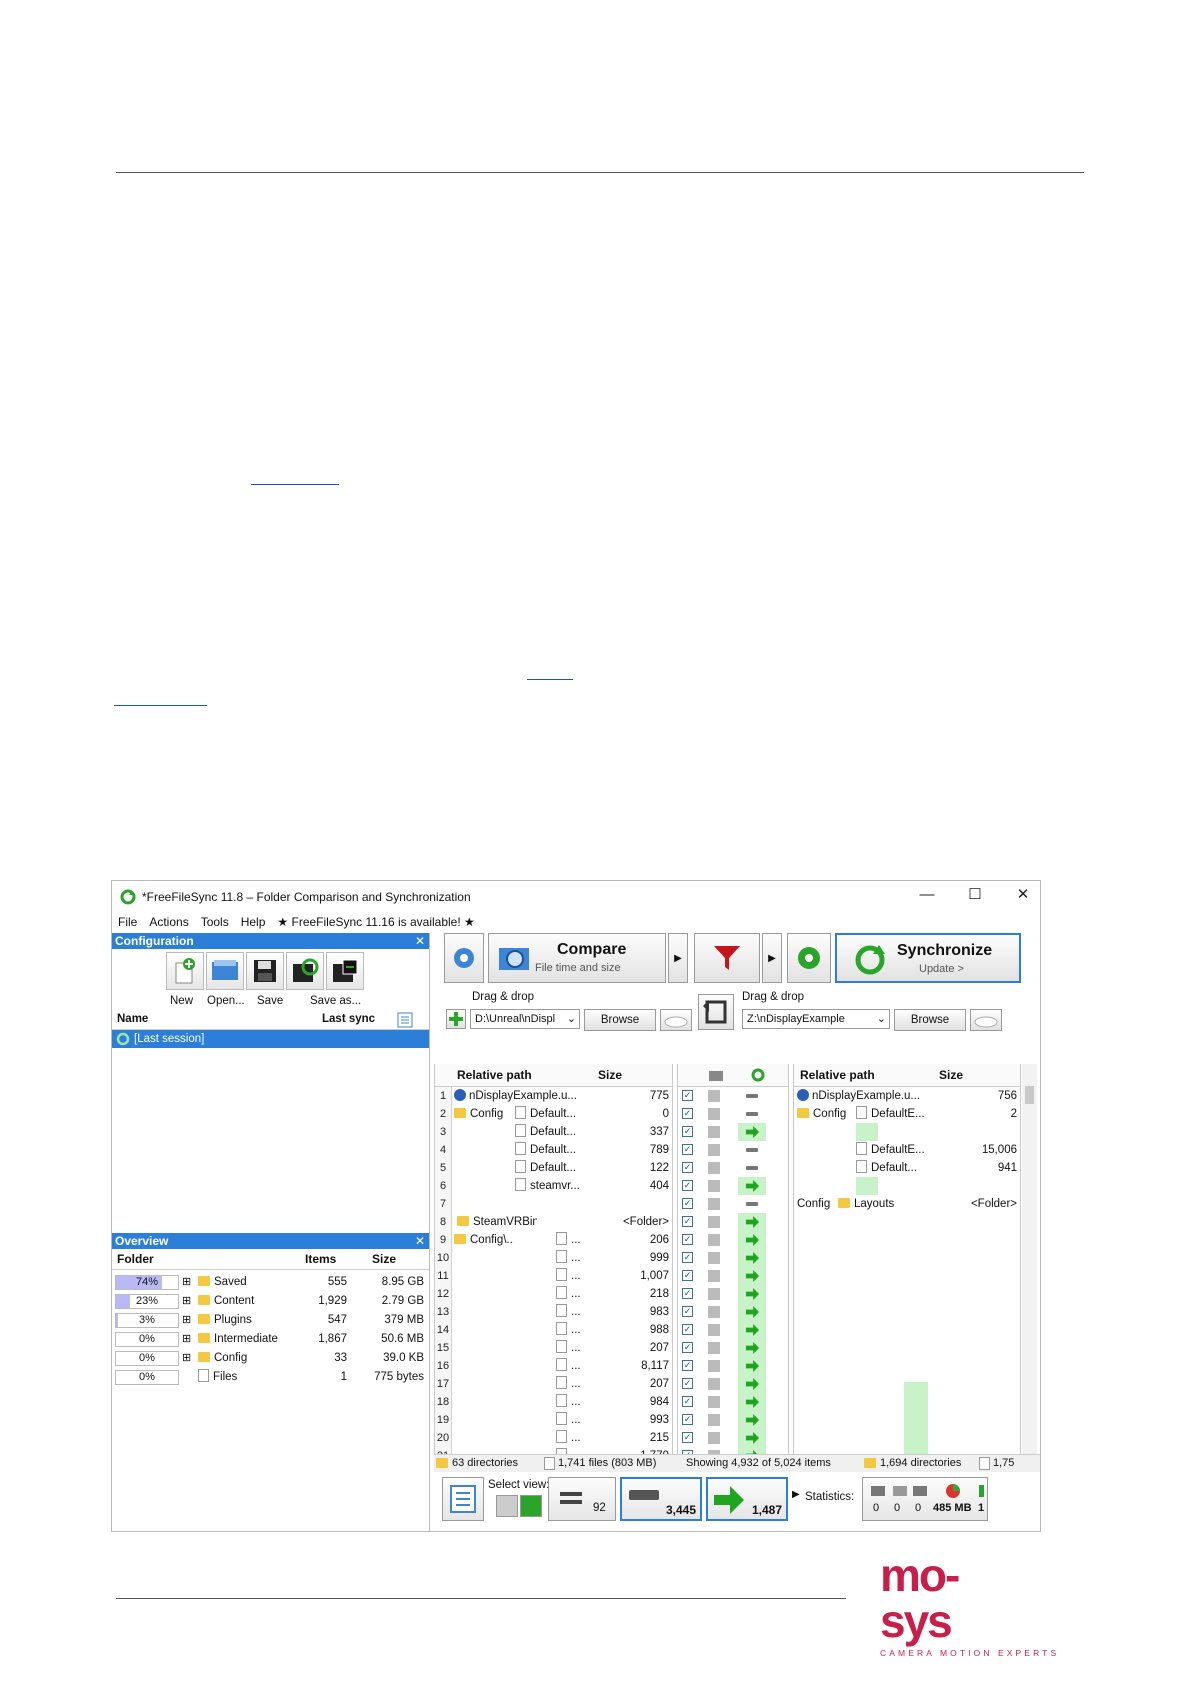  I want to click on save-as-button, so click(345, 971).